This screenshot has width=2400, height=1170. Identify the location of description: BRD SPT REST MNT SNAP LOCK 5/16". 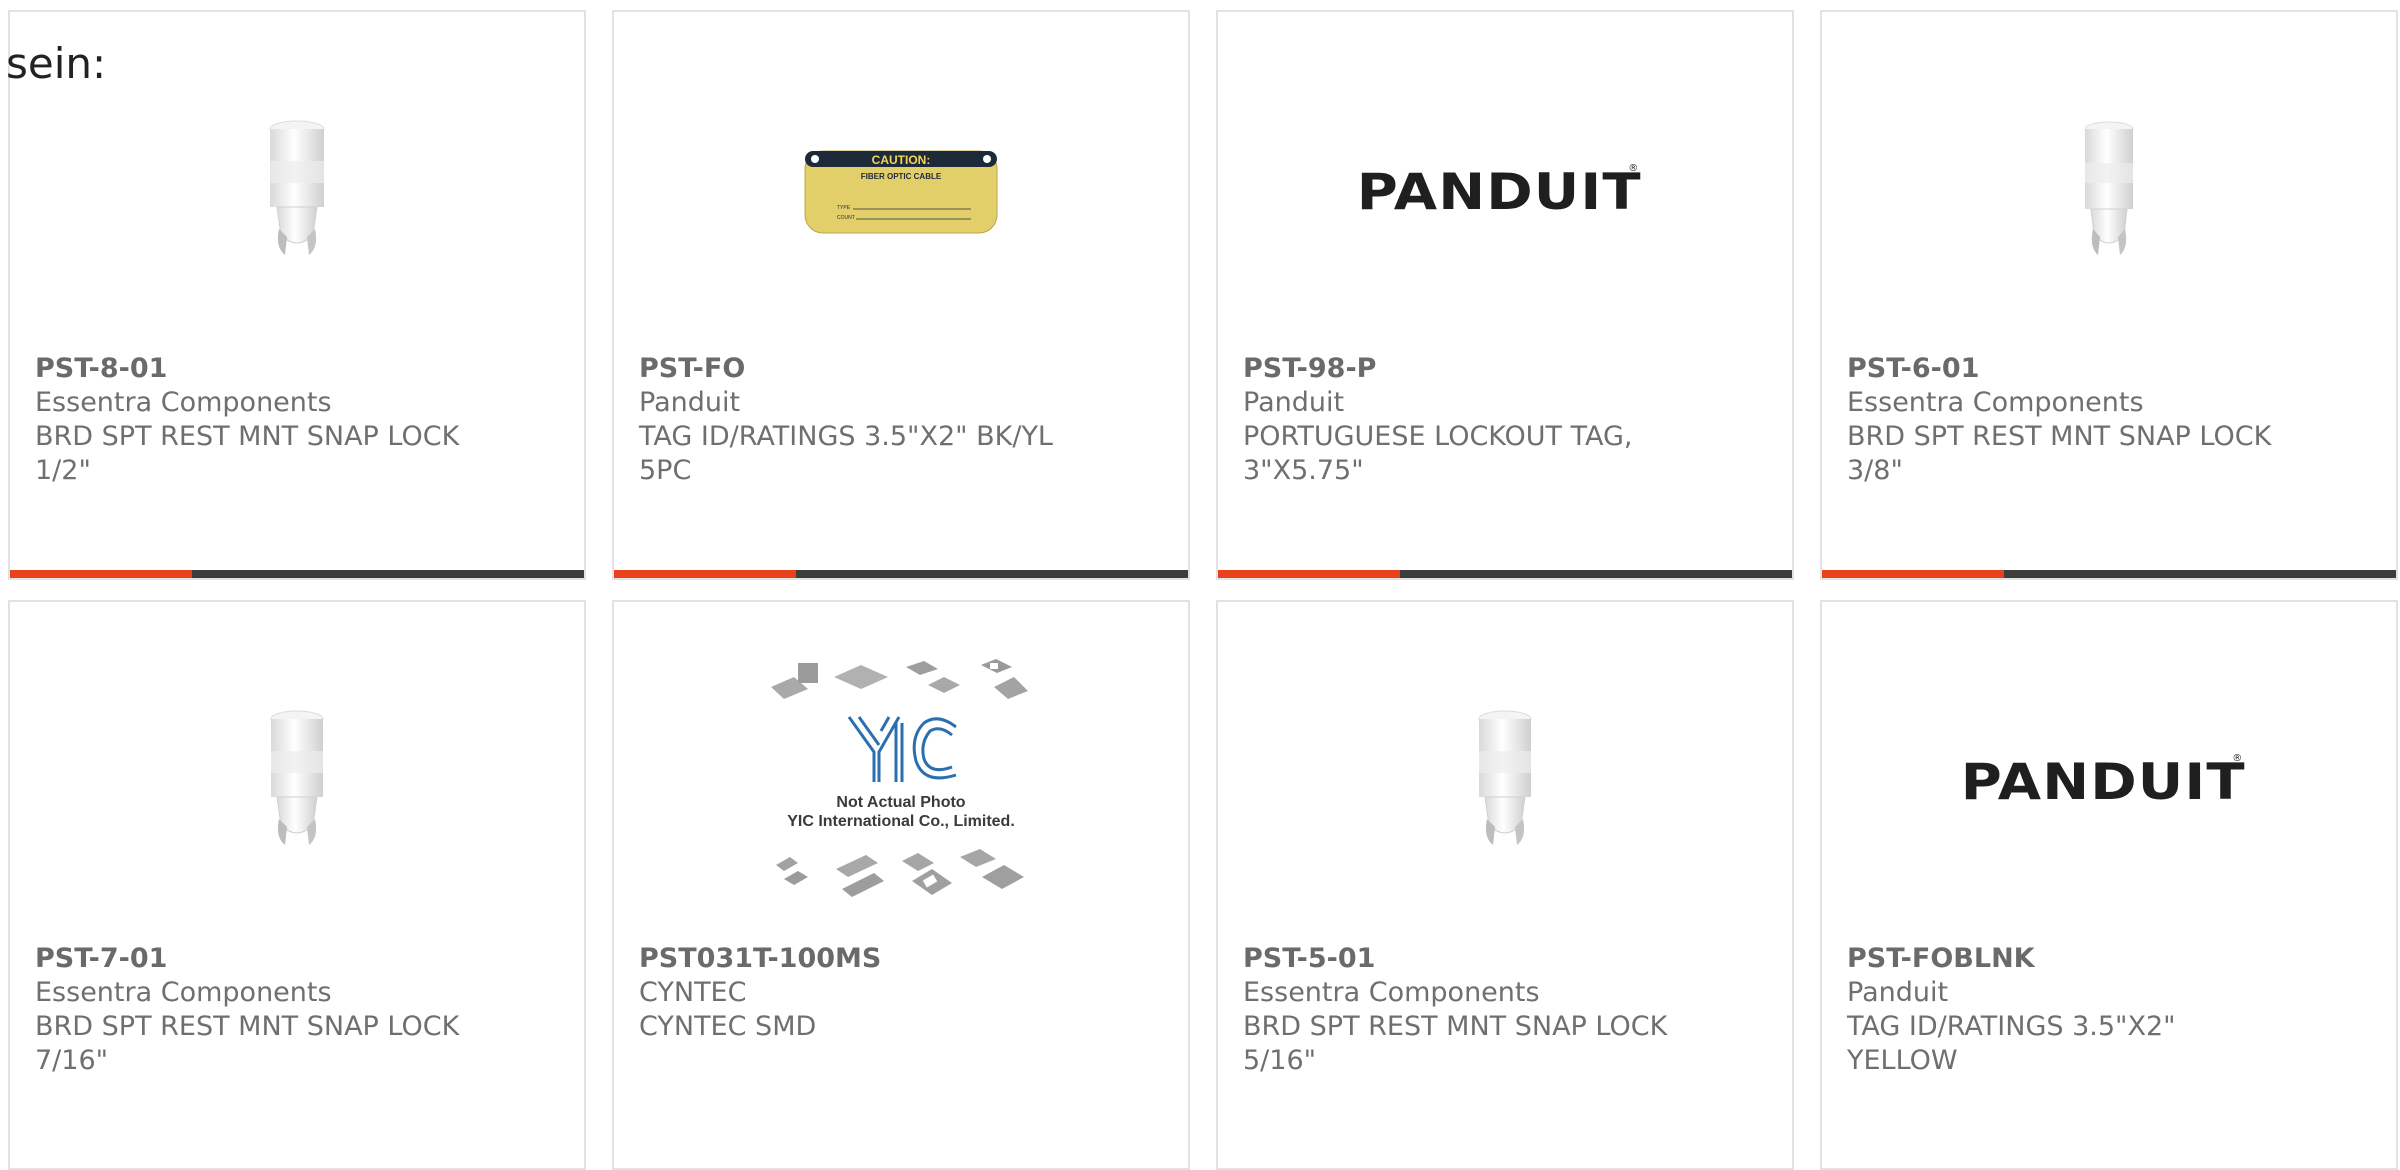
(1455, 1043).